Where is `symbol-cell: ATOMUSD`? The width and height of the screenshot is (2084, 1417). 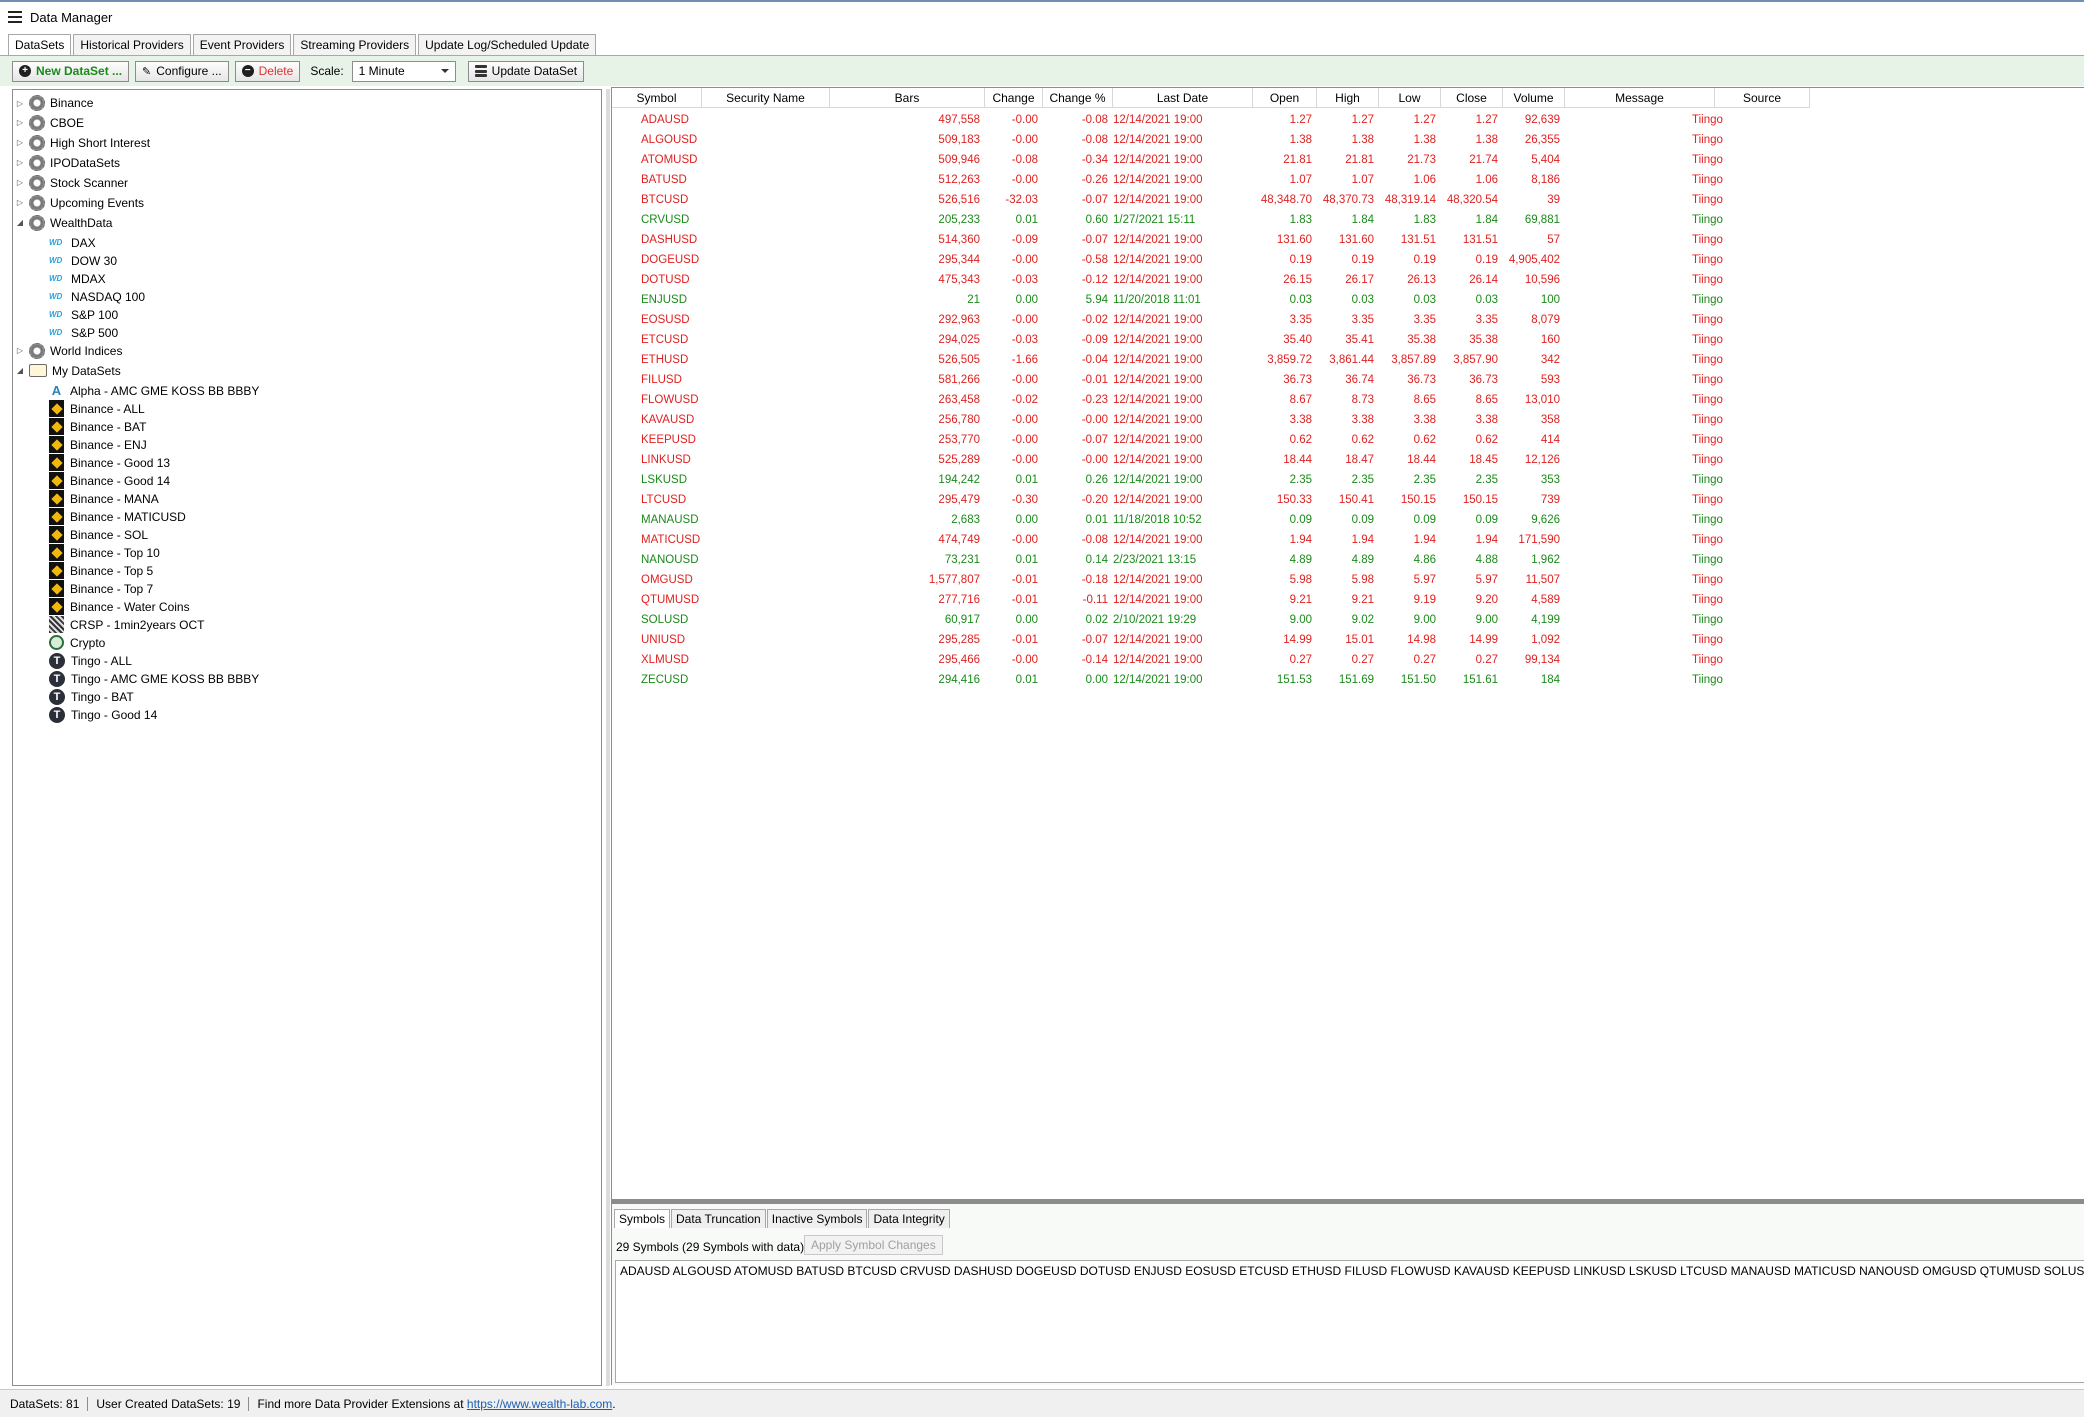
symbol-cell: ATOMUSD is located at coordinates (669, 160).